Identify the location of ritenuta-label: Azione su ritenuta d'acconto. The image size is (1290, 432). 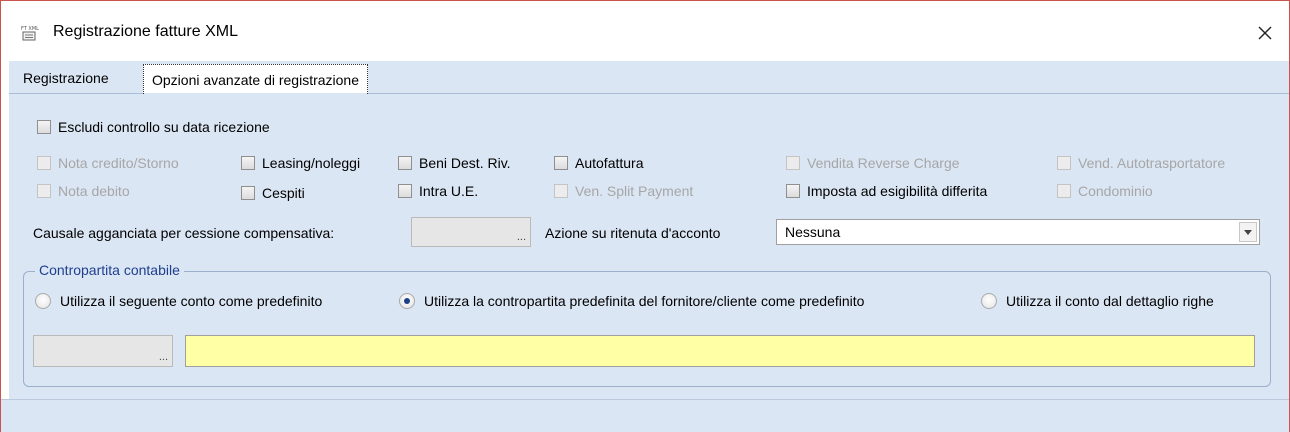
(633, 233).